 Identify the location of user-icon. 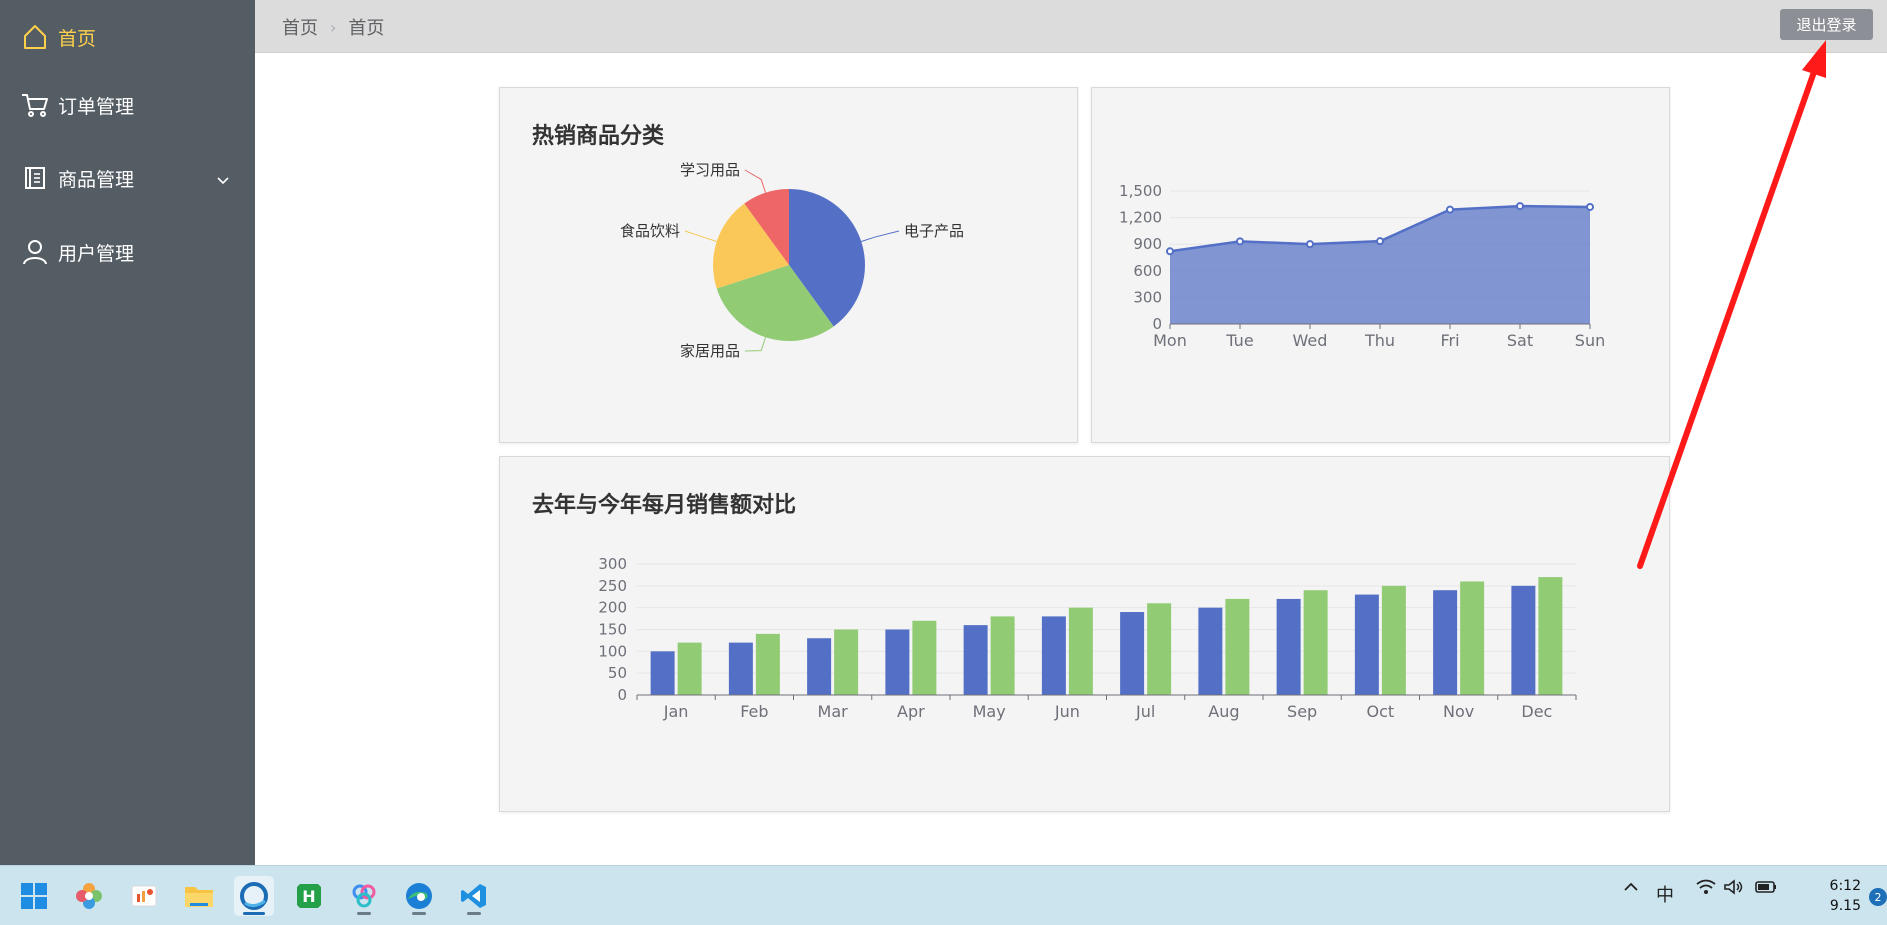
(35, 252).